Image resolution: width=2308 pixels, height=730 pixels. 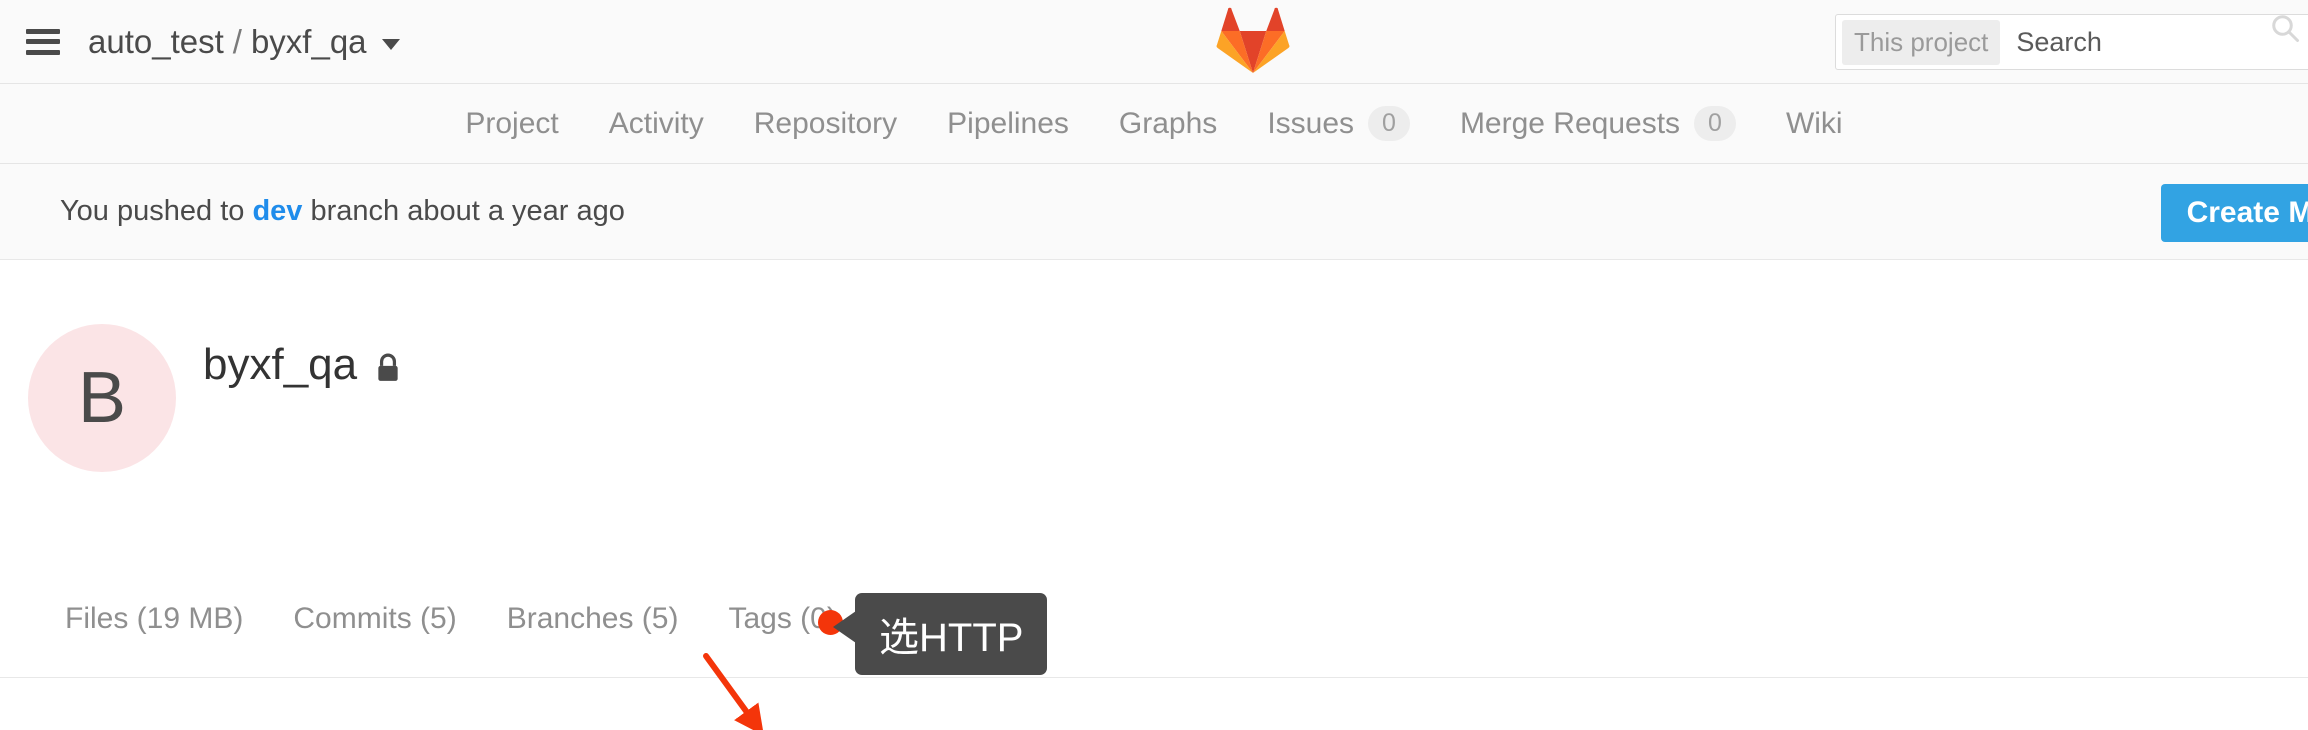 I want to click on nav-item-repository: Repository, so click(x=825, y=124).